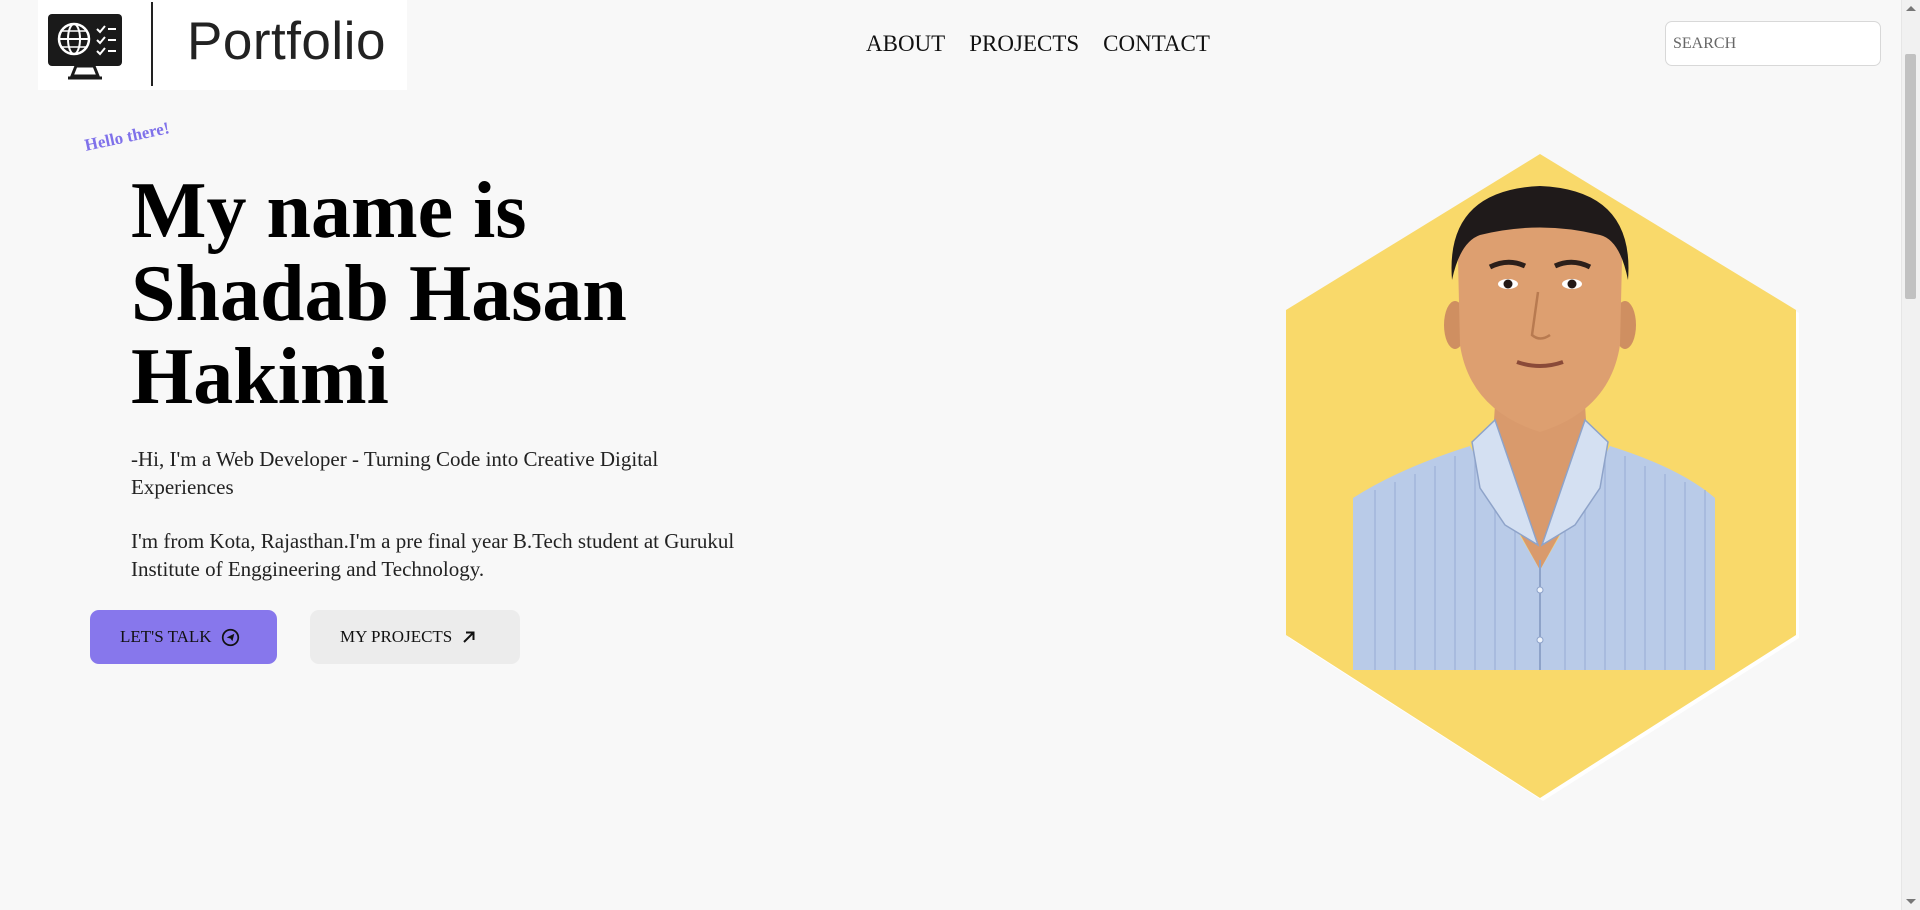 The image size is (1920, 910). What do you see at coordinates (1156, 44) in the screenshot?
I see `nav-contact: CONTACT` at bounding box center [1156, 44].